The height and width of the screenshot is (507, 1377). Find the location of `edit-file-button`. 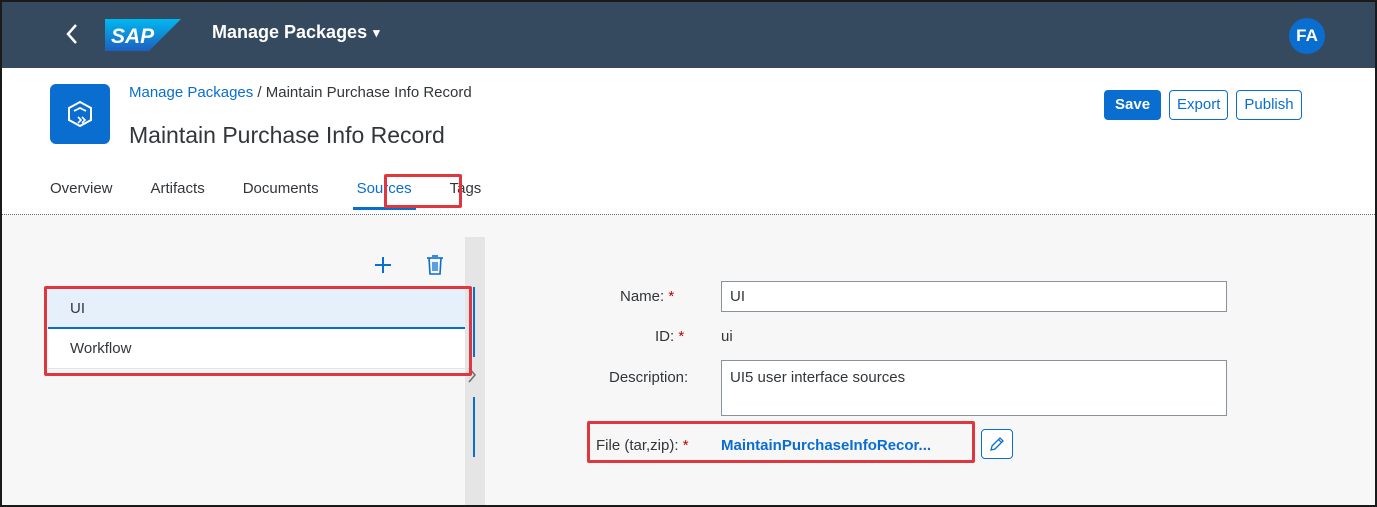

edit-file-button is located at coordinates (997, 444).